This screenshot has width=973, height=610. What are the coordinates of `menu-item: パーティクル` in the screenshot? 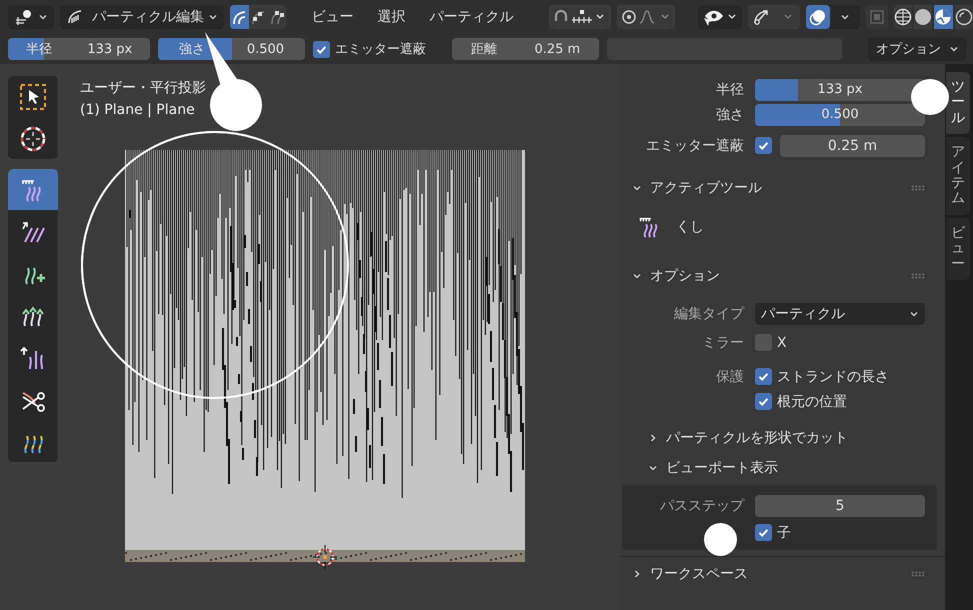 It's located at (471, 17).